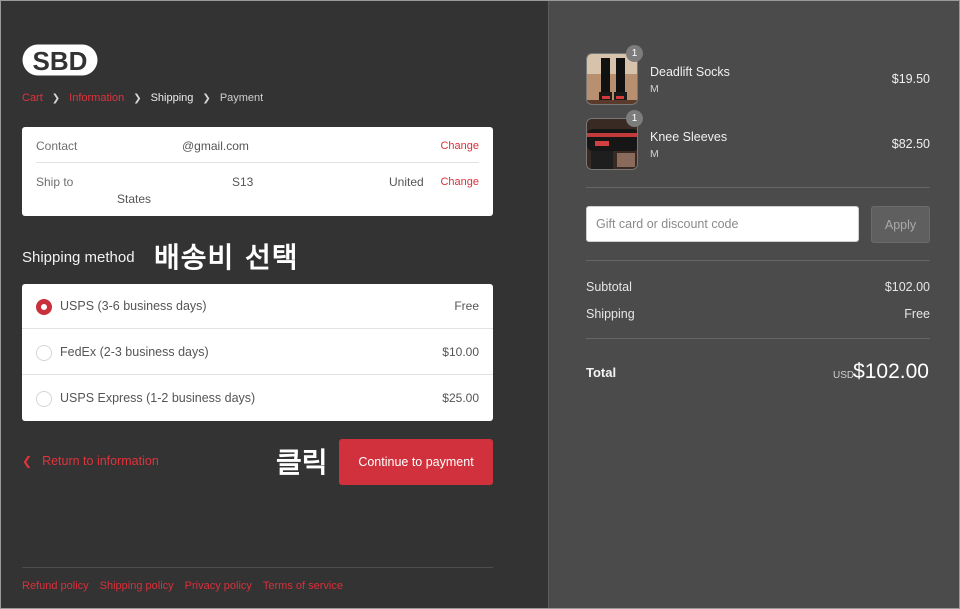  What do you see at coordinates (137, 586) in the screenshot?
I see `shipping-policy-link: Shipping policy` at bounding box center [137, 586].